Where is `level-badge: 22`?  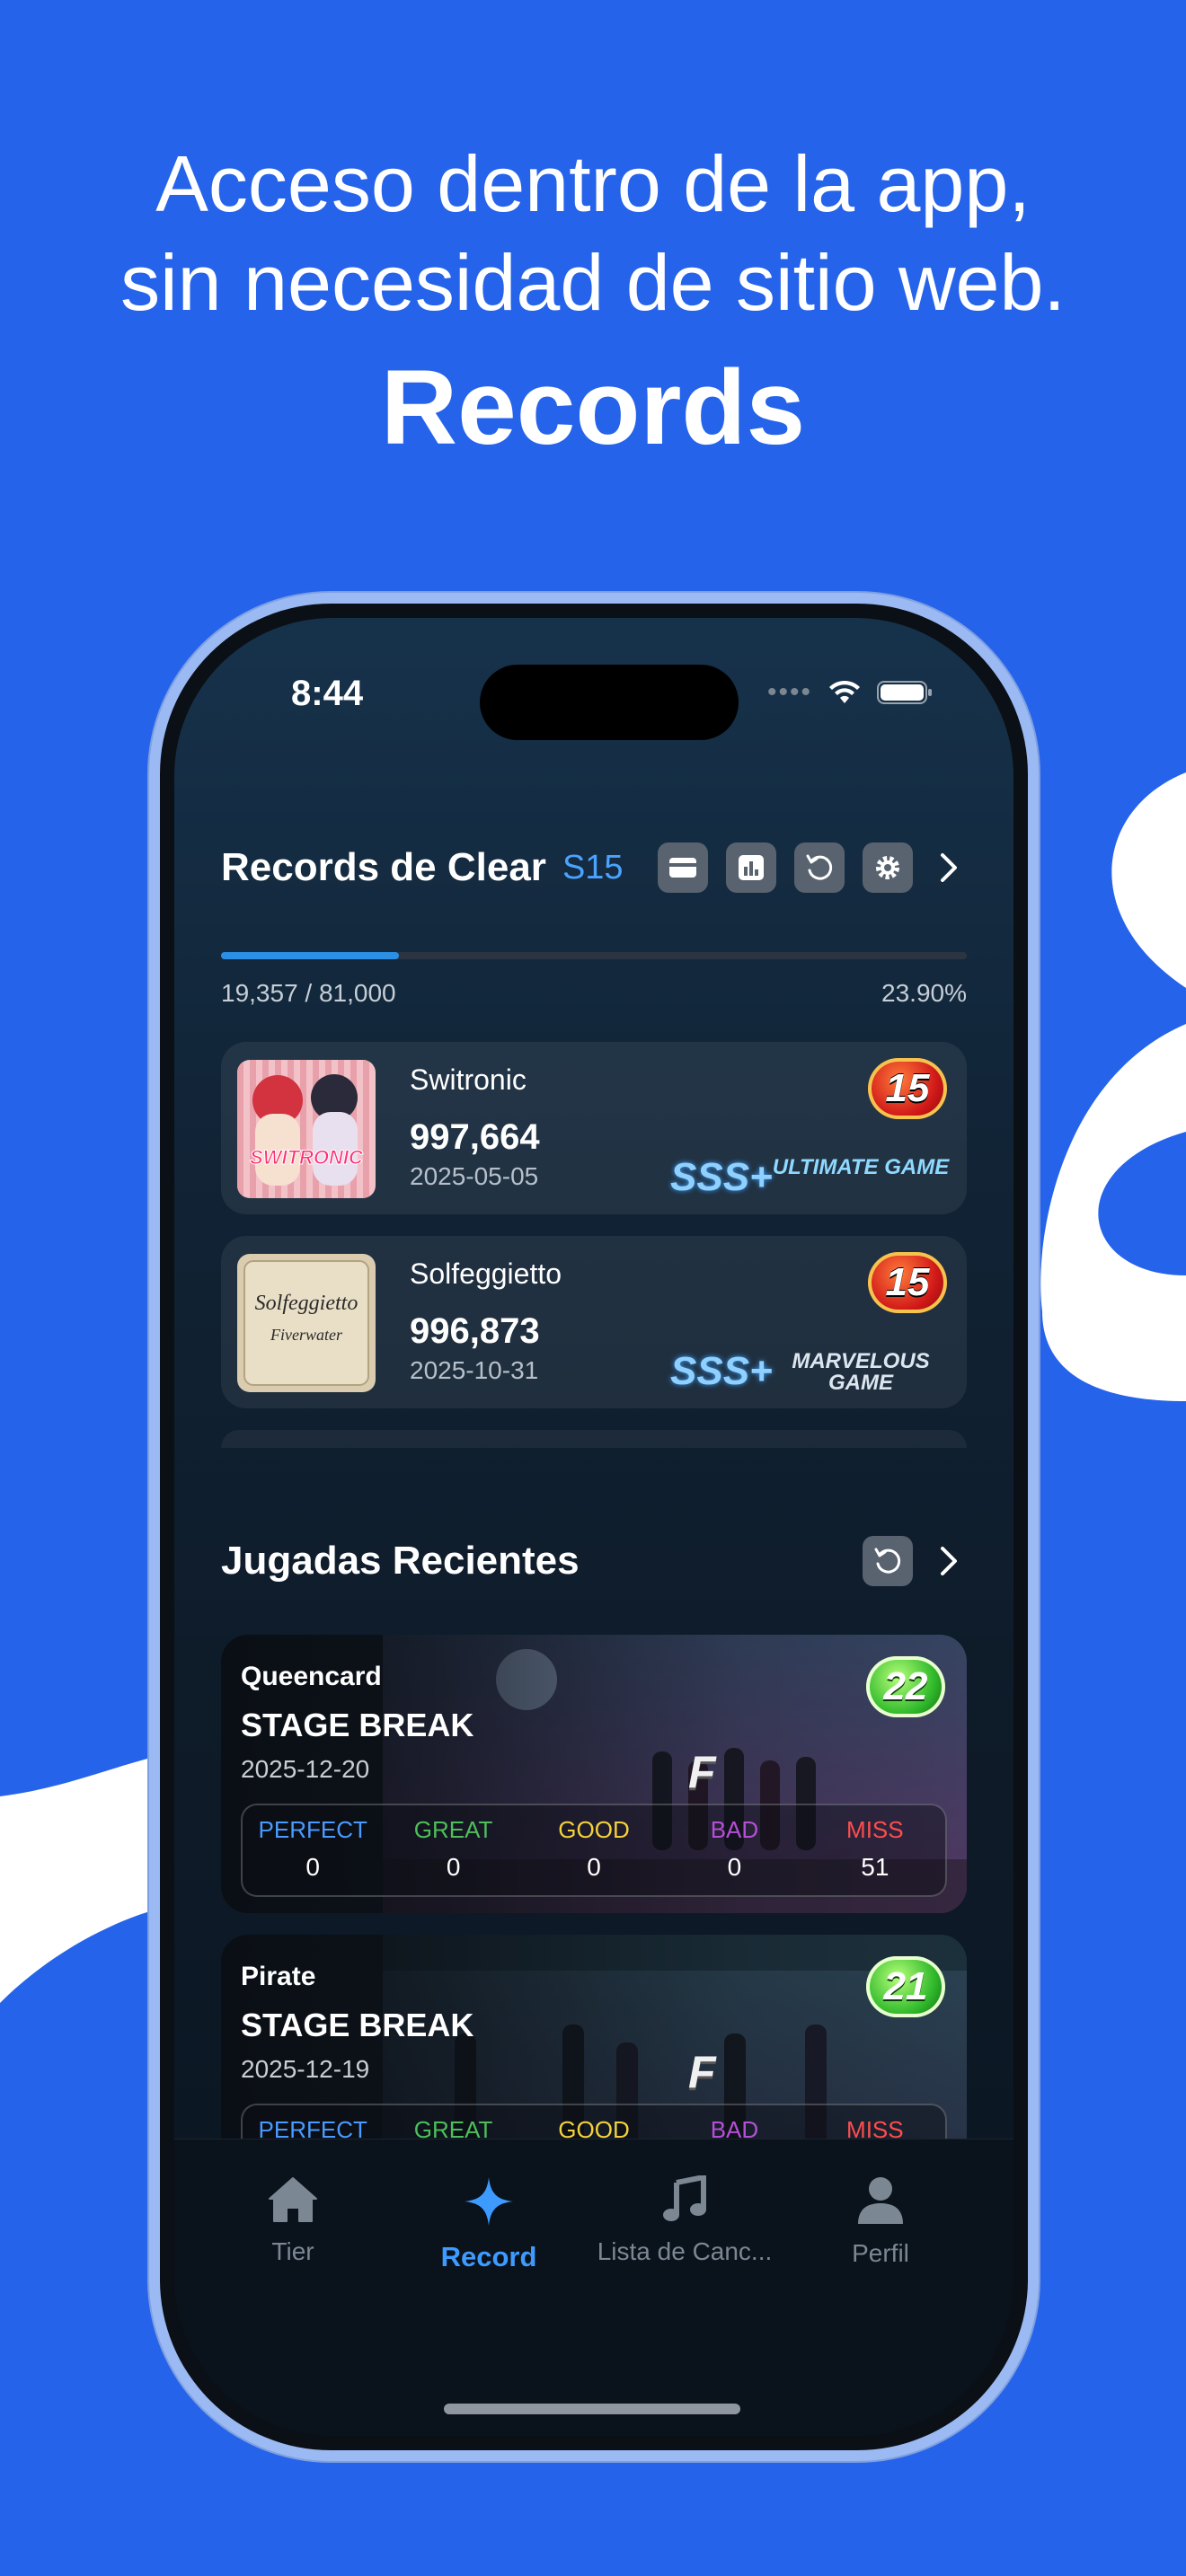 level-badge: 22 is located at coordinates (905, 1686).